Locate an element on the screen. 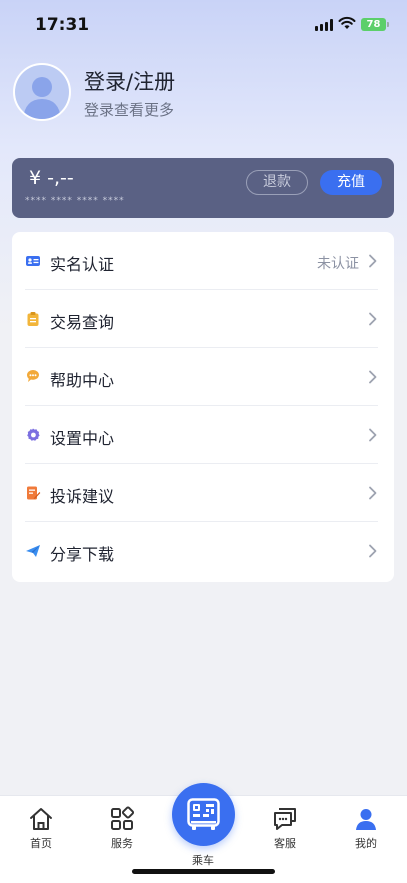  user-icon is located at coordinates (366, 819).